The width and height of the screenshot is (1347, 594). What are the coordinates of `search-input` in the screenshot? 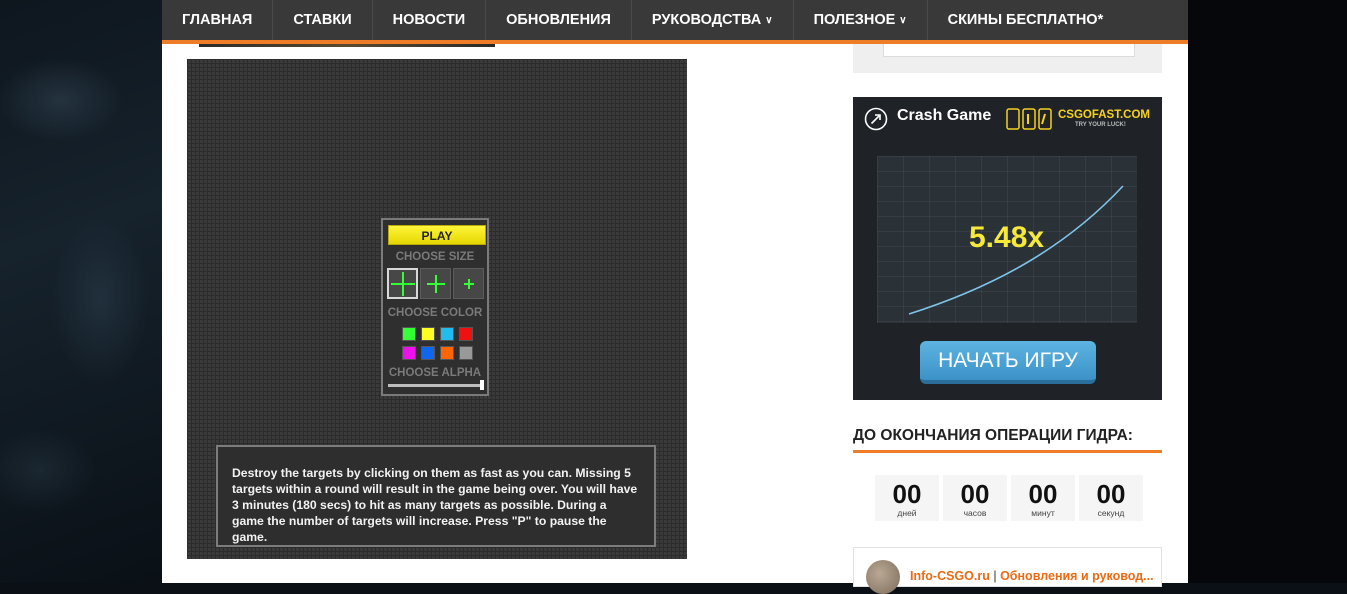 It's located at (1009, 50).